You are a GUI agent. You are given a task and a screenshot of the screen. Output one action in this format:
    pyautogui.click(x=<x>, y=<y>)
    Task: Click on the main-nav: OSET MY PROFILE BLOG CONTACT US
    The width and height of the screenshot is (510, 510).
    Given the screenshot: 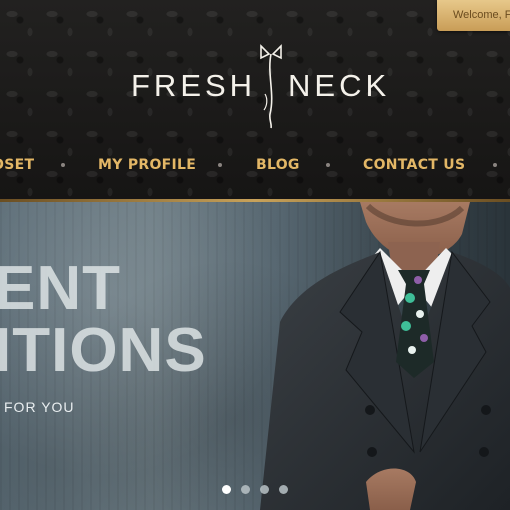 What is the action you would take?
    pyautogui.click(x=255, y=165)
    